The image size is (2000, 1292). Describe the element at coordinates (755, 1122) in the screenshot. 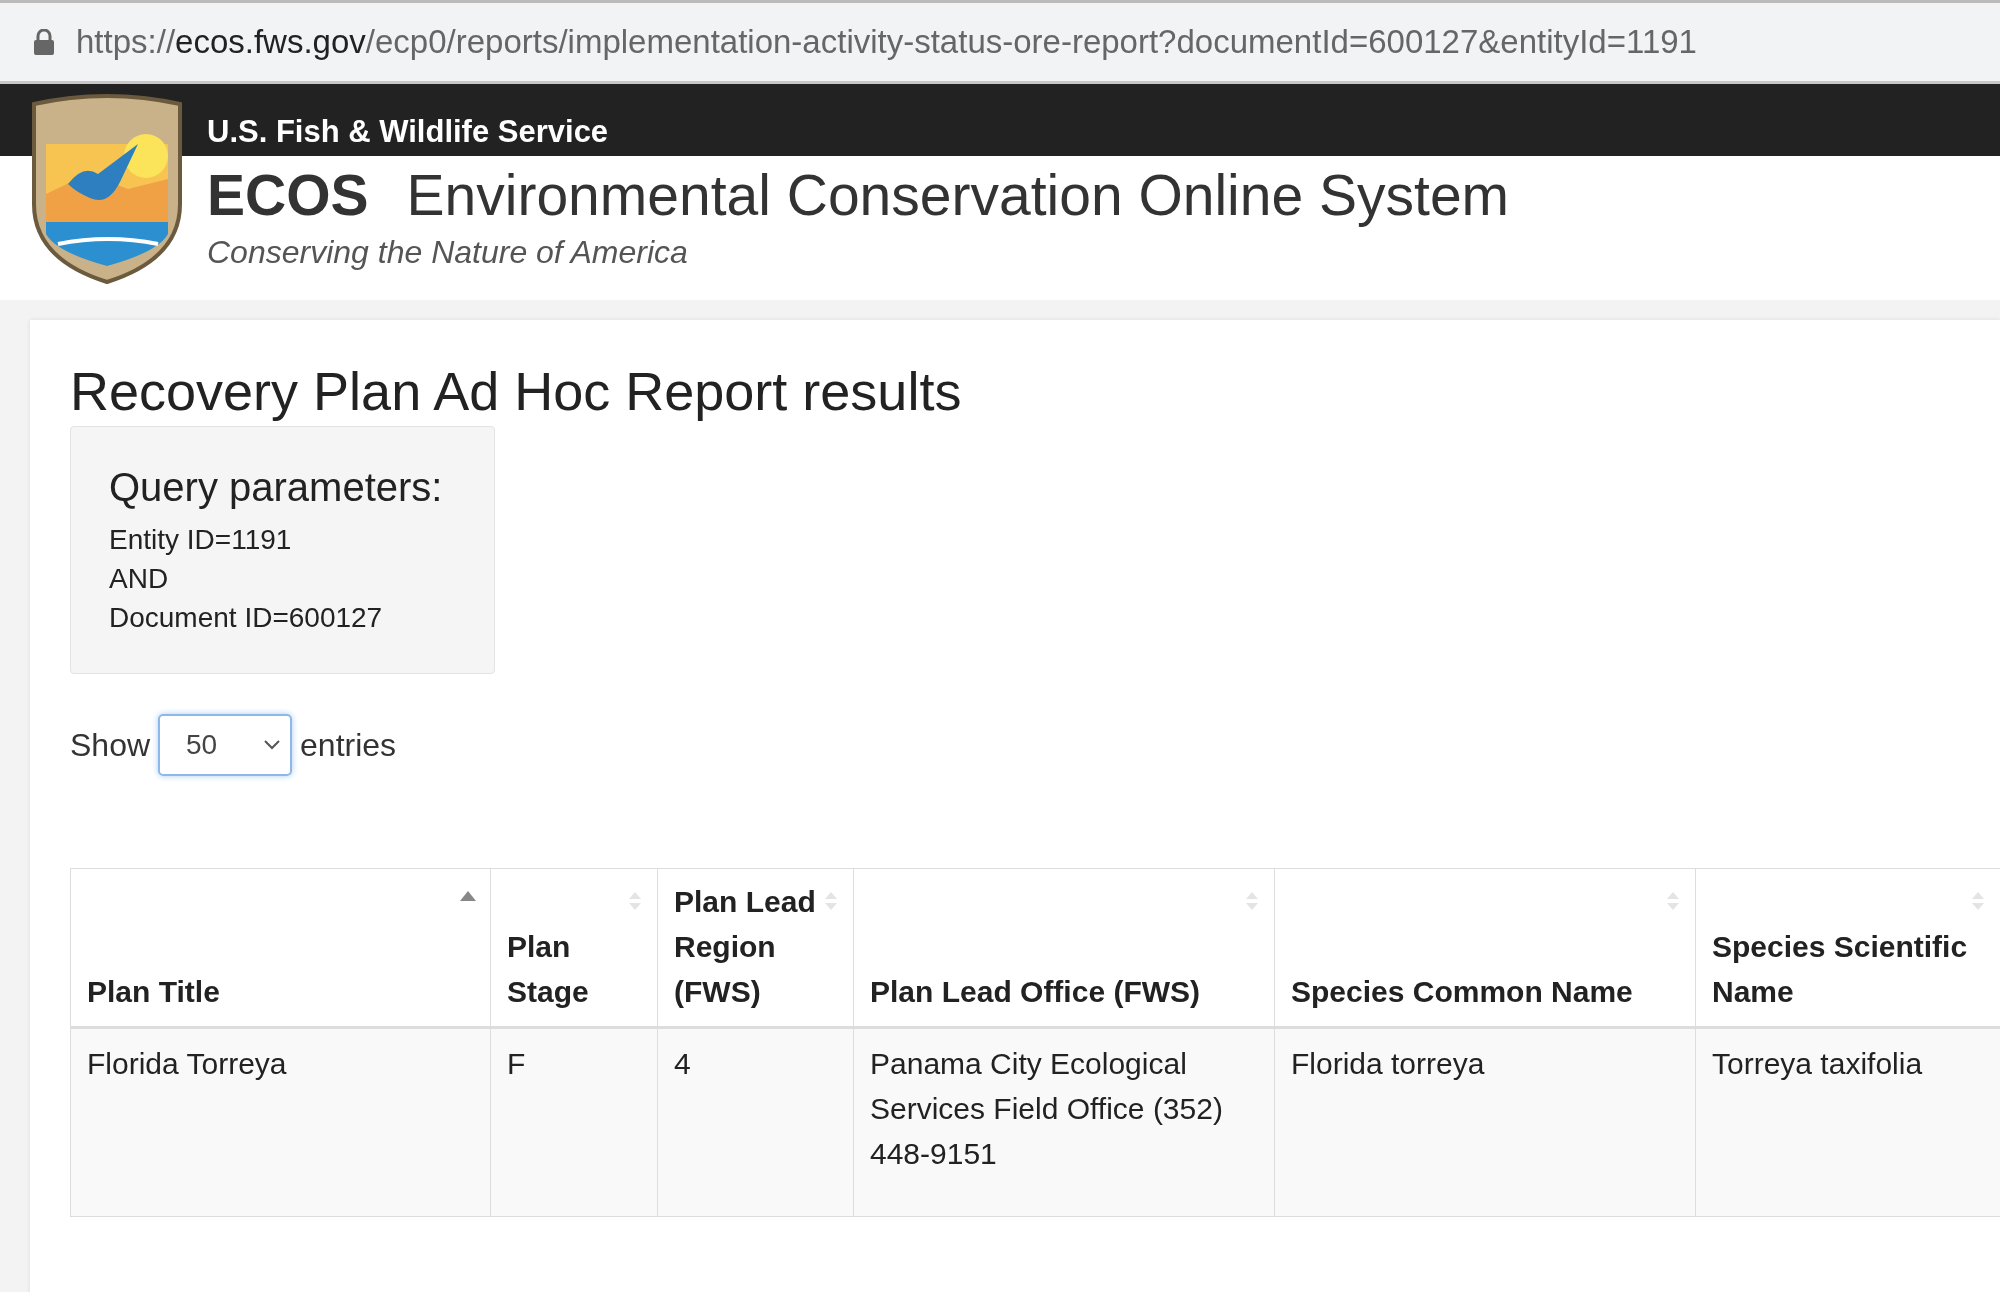

I see `table-cell: 4` at that location.